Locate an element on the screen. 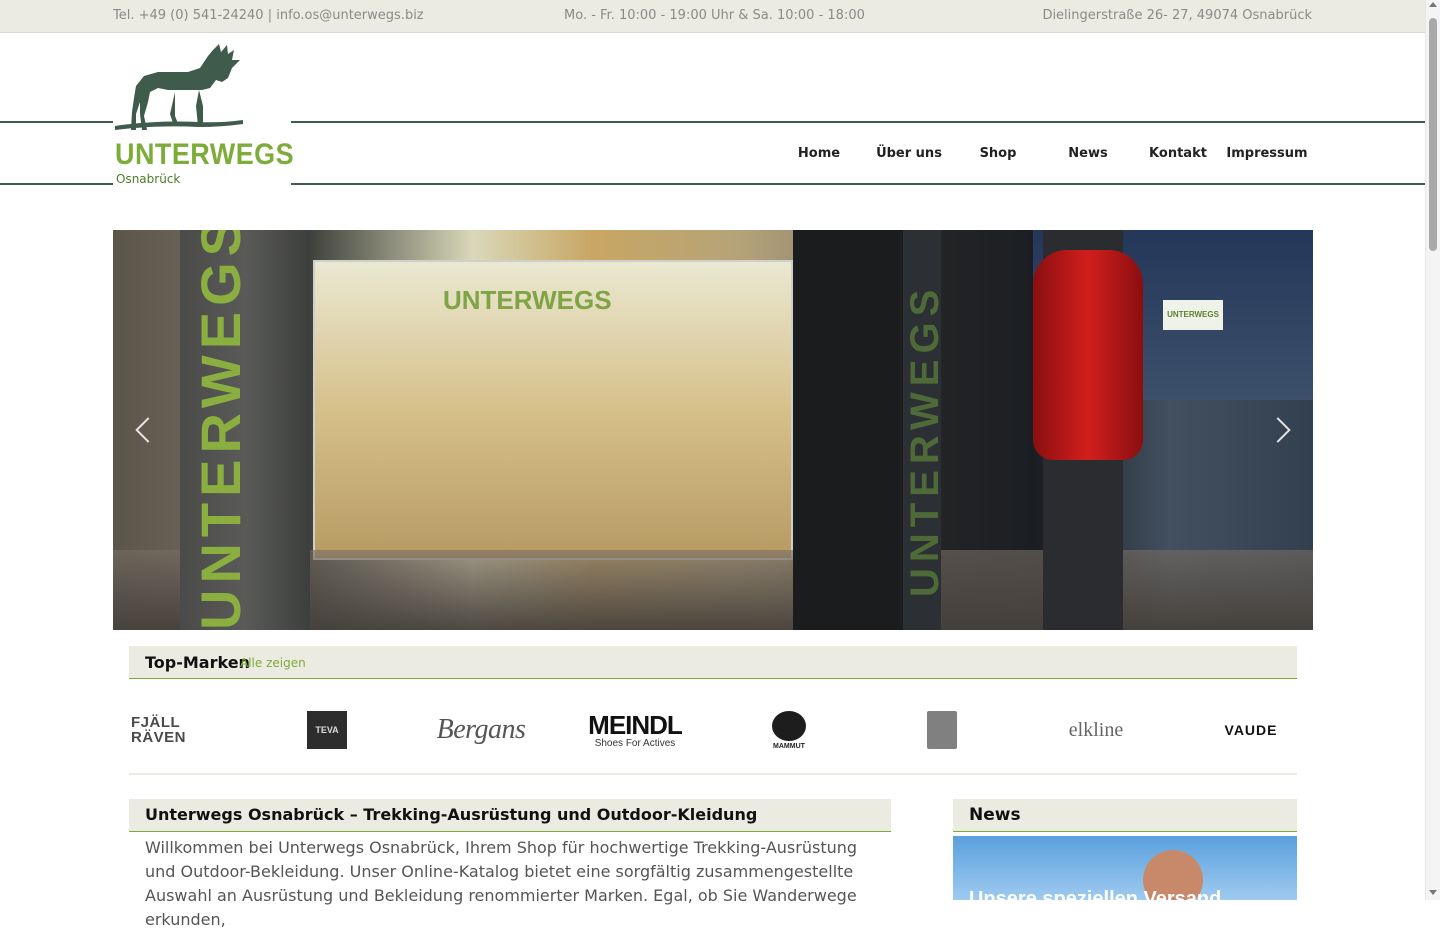  brand-elkline-logo: elkline is located at coordinates (1096, 729).